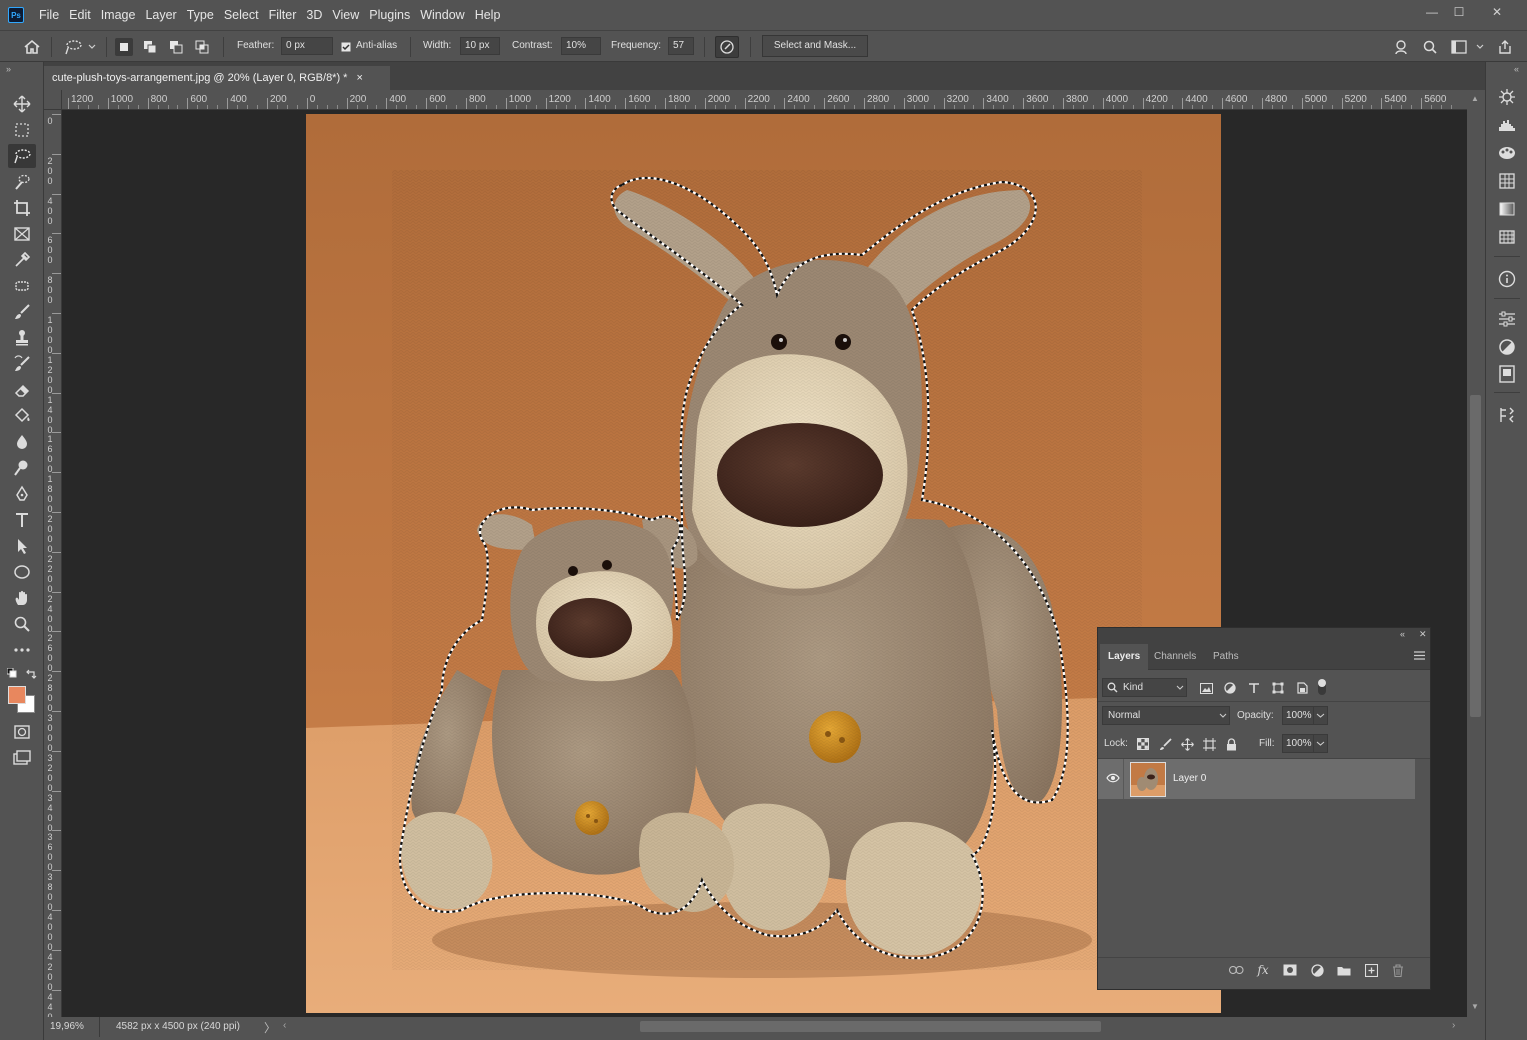  What do you see at coordinates (345, 15) in the screenshot?
I see `menu-view: View` at bounding box center [345, 15].